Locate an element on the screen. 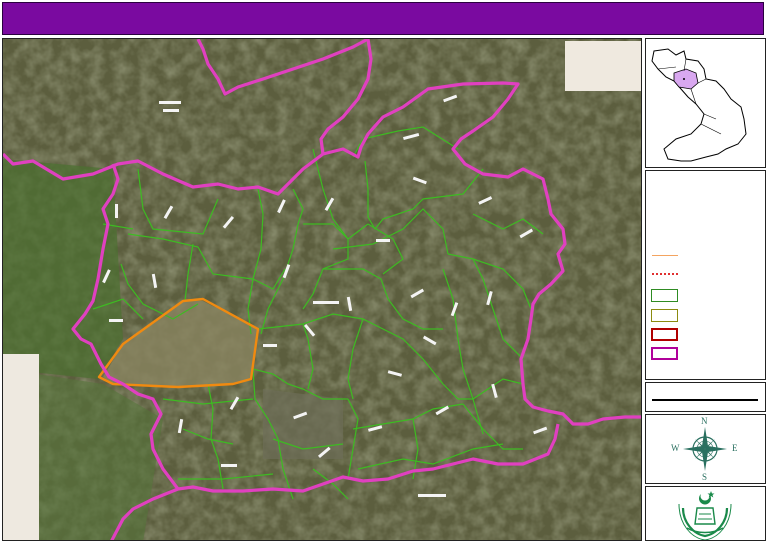  compass-n-label: N is located at coordinates (704, 421).